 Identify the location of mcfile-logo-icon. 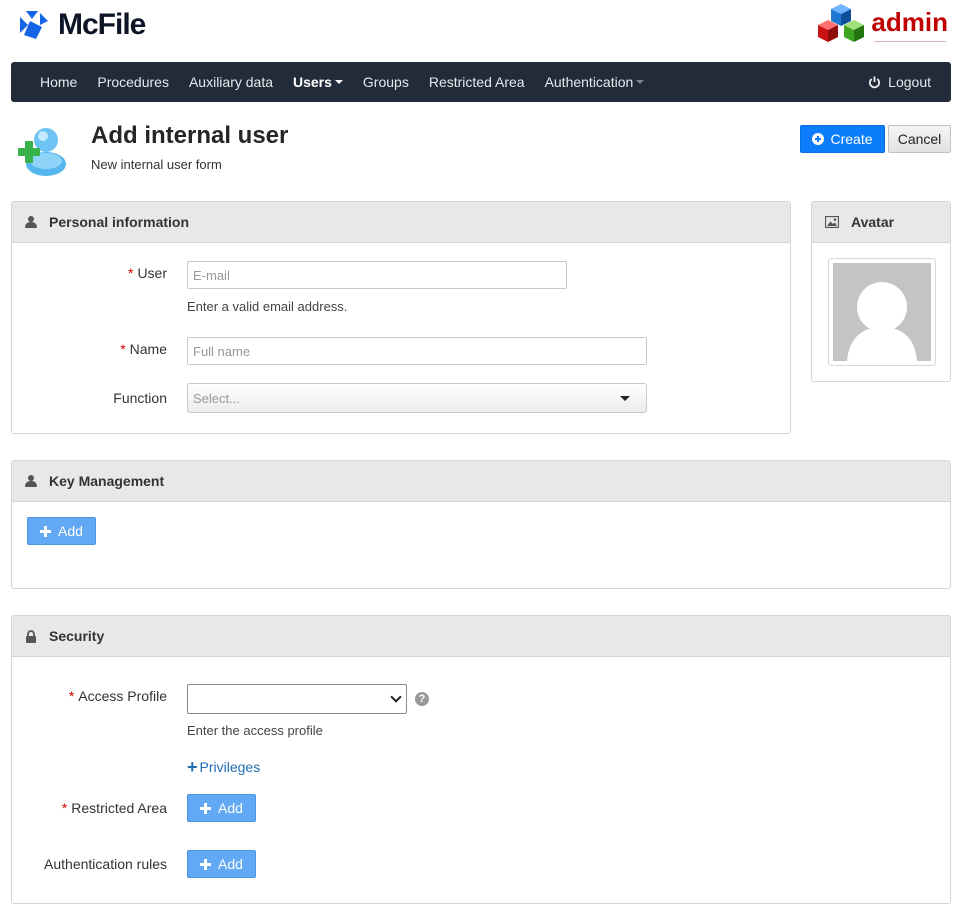
(34, 25).